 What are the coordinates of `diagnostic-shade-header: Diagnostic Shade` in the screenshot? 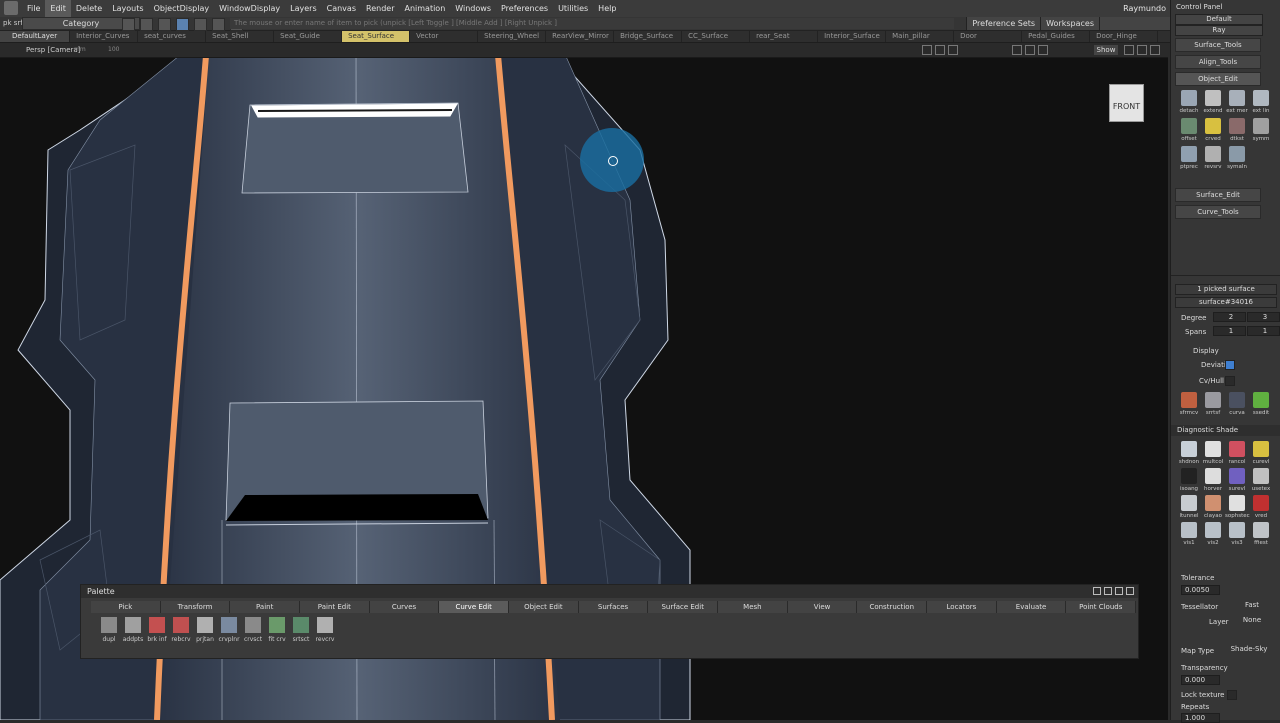 It's located at (1225, 430).